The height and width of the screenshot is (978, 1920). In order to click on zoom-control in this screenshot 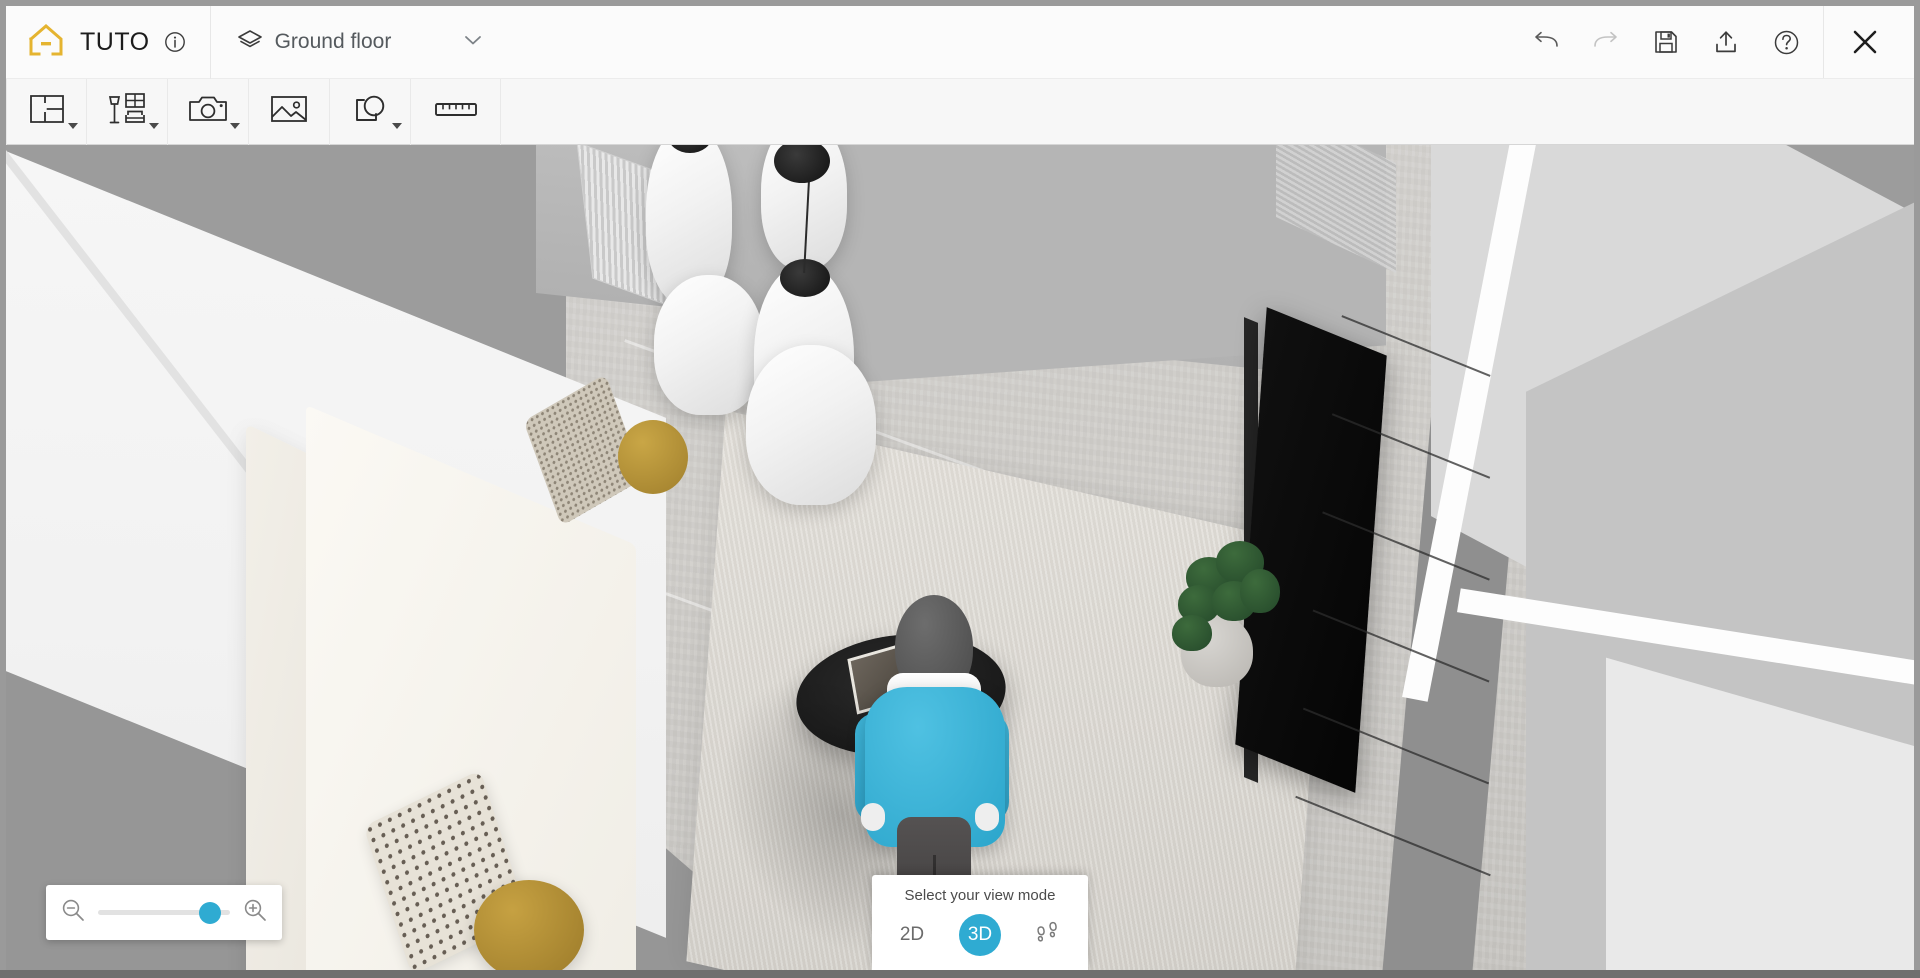, I will do `click(164, 912)`.